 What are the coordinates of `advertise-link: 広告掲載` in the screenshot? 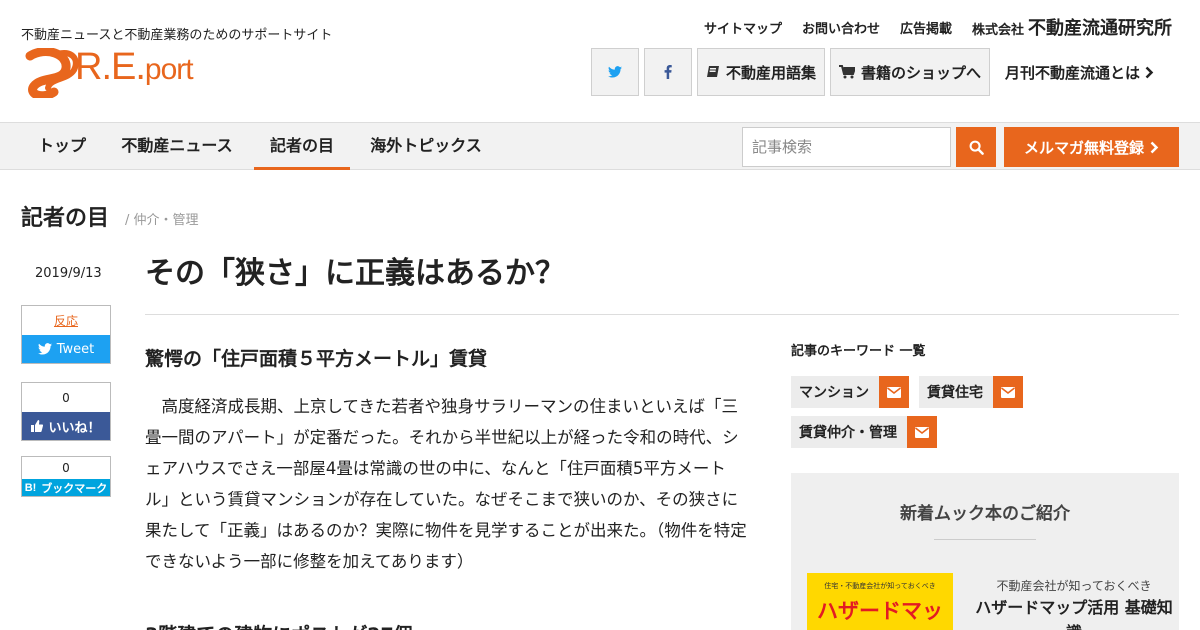 It's located at (926, 27).